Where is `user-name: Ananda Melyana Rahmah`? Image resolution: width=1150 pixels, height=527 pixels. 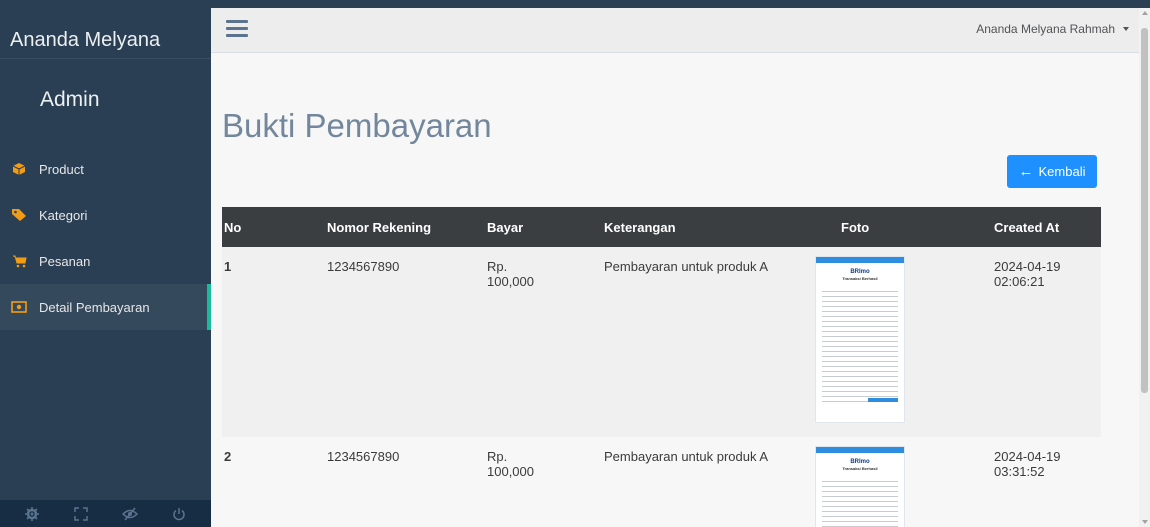
user-name: Ananda Melyana Rahmah is located at coordinates (1045, 29).